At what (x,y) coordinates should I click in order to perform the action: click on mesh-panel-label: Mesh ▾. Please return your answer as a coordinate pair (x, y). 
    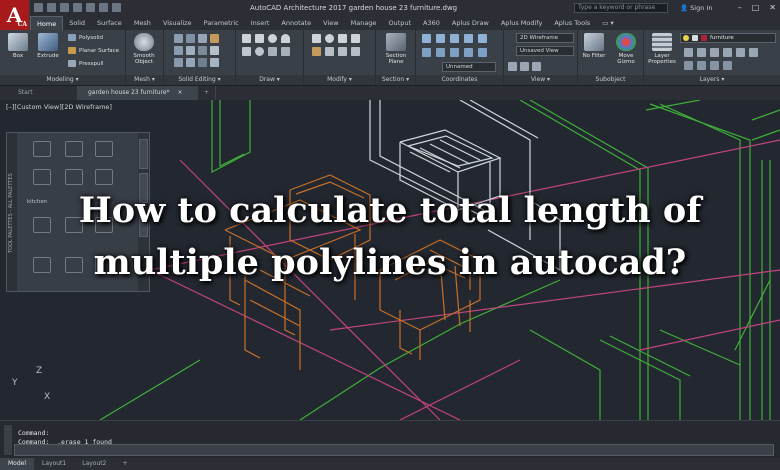
    Looking at the image, I should click on (144, 80).